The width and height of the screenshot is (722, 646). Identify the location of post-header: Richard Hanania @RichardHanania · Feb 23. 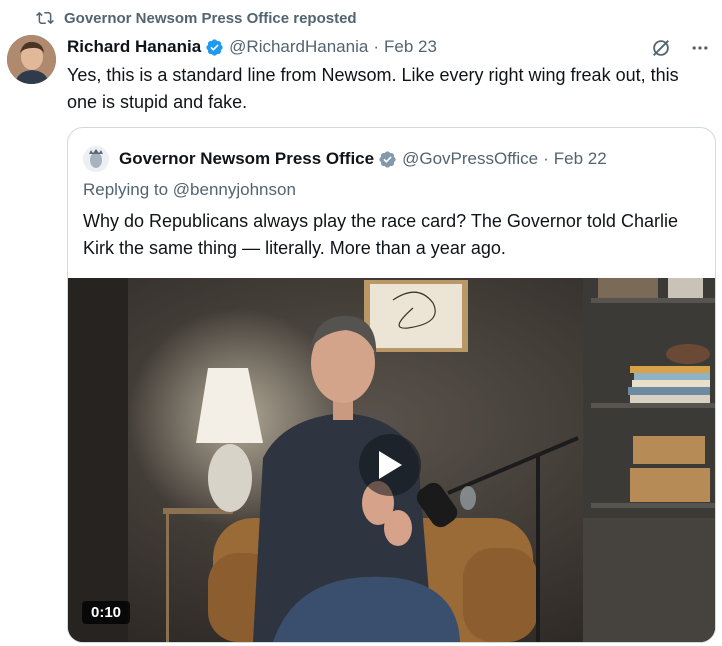
(388, 47).